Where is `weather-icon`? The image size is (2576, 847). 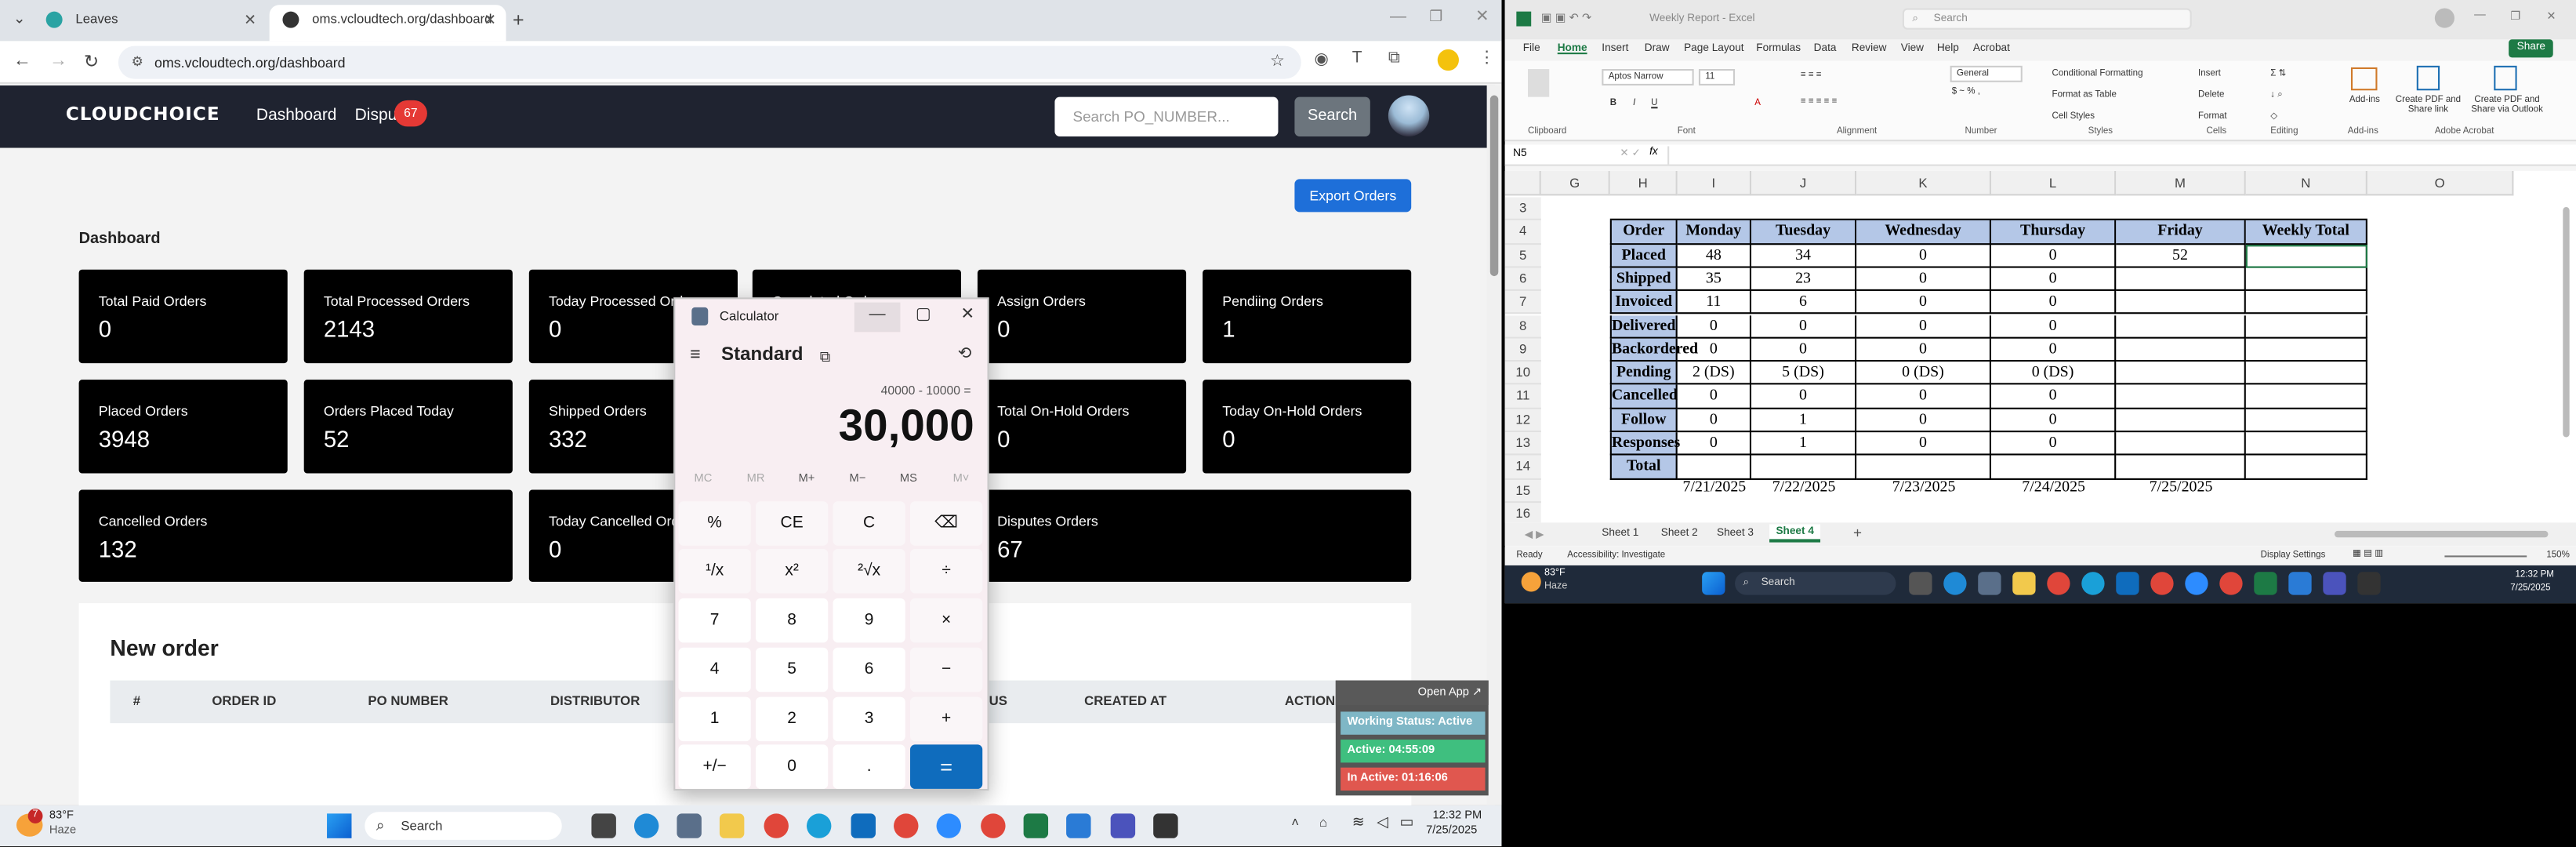 weather-icon is located at coordinates (1531, 582).